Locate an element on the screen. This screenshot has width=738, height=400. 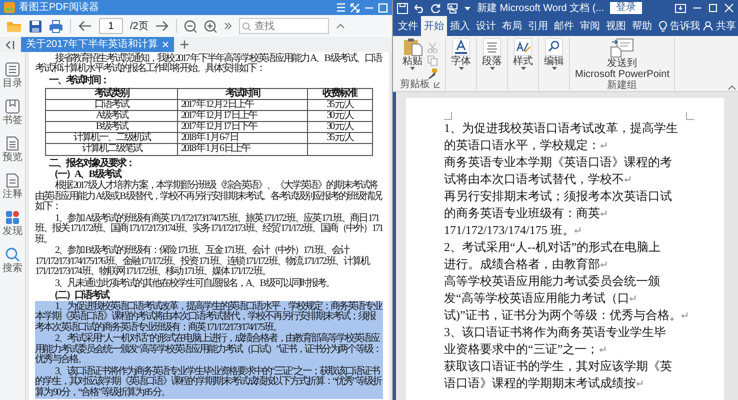
person-icon is located at coordinates (708, 26).